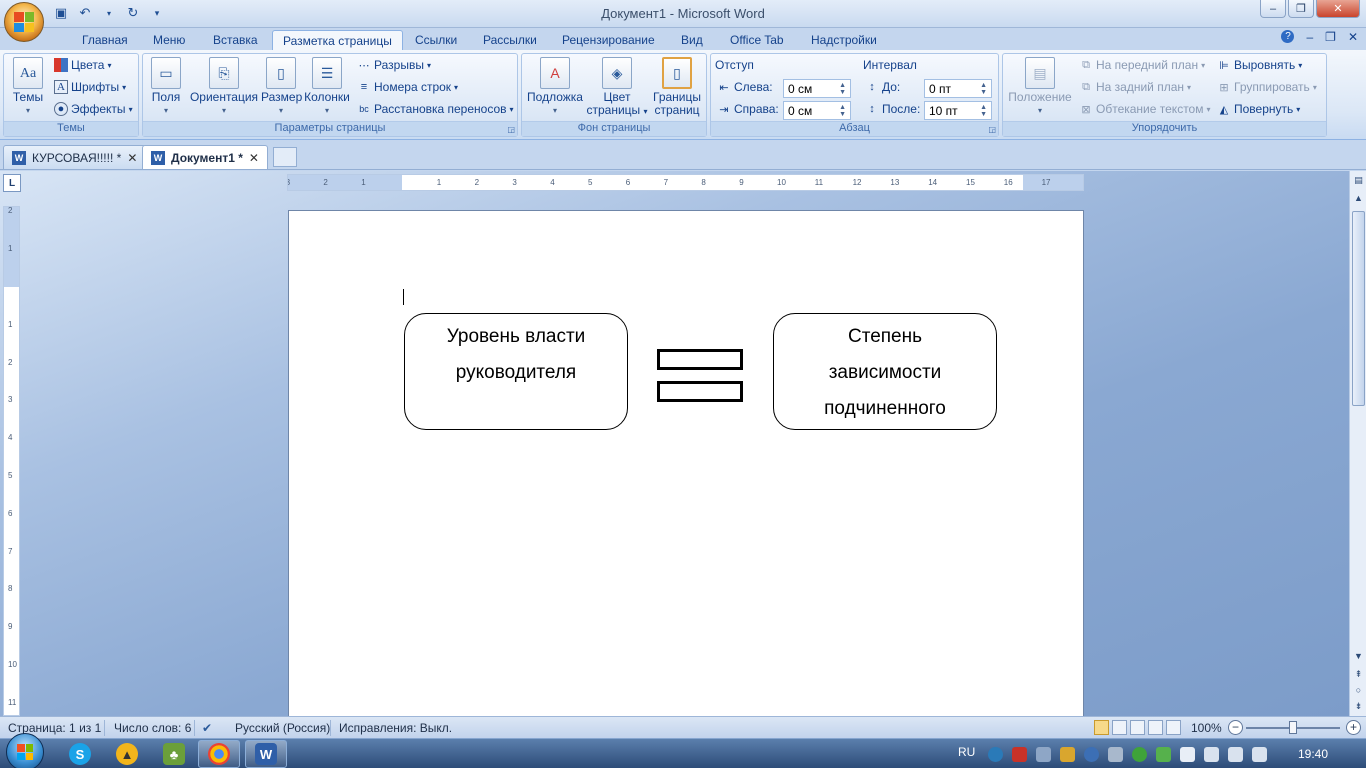 The width and height of the screenshot is (1366, 768). Describe the element at coordinates (1187, 754) in the screenshot. I see `action-center-flag-icon` at that location.